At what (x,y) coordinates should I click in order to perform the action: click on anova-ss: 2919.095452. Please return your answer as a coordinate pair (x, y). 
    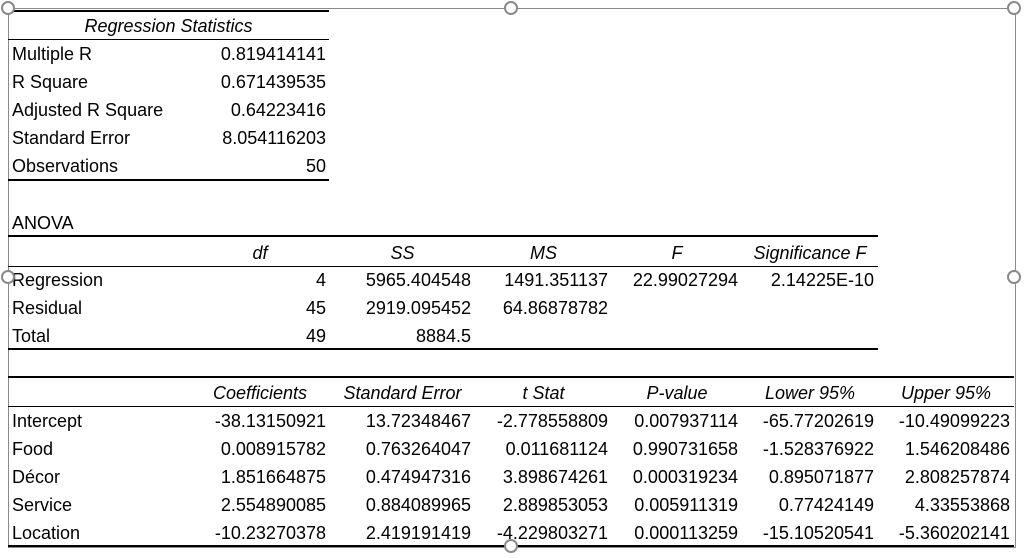
    Looking at the image, I should click on (418, 308).